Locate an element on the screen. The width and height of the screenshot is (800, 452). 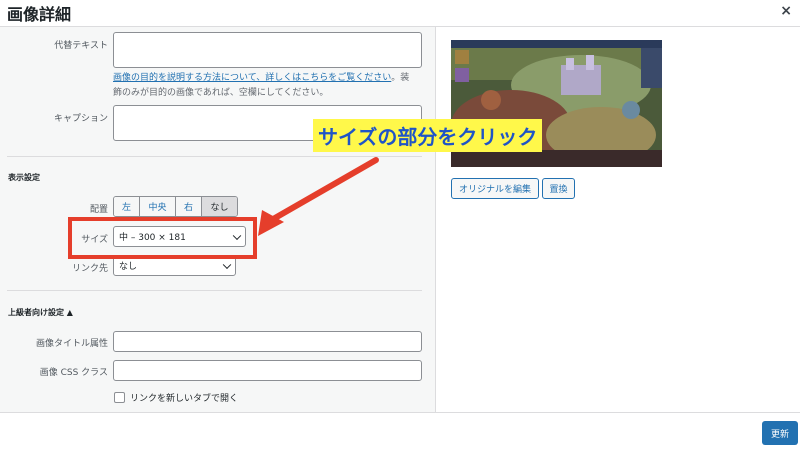
close-icon: × is located at coordinates (786, 11).